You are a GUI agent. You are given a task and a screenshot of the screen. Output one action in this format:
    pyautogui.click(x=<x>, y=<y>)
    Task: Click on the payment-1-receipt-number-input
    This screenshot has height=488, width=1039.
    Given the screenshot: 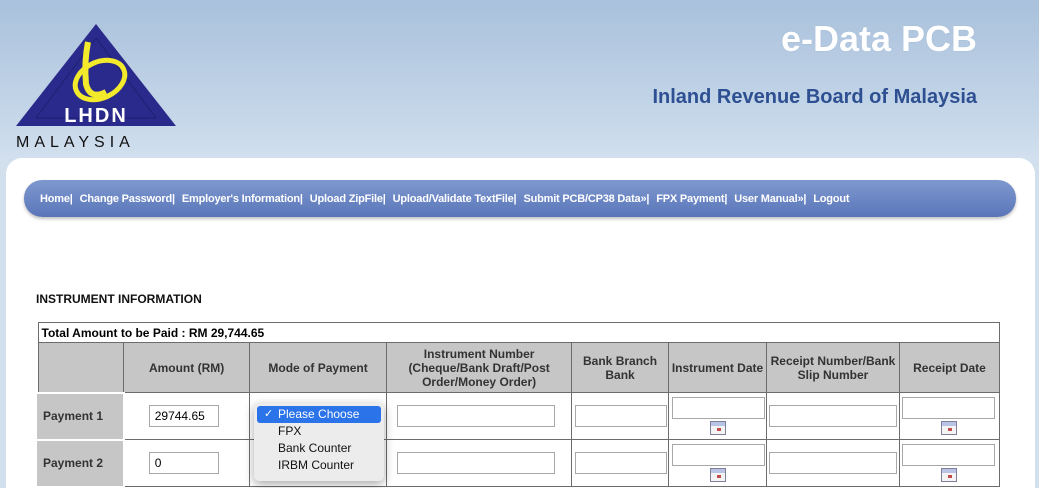 What is the action you would take?
    pyautogui.click(x=833, y=416)
    